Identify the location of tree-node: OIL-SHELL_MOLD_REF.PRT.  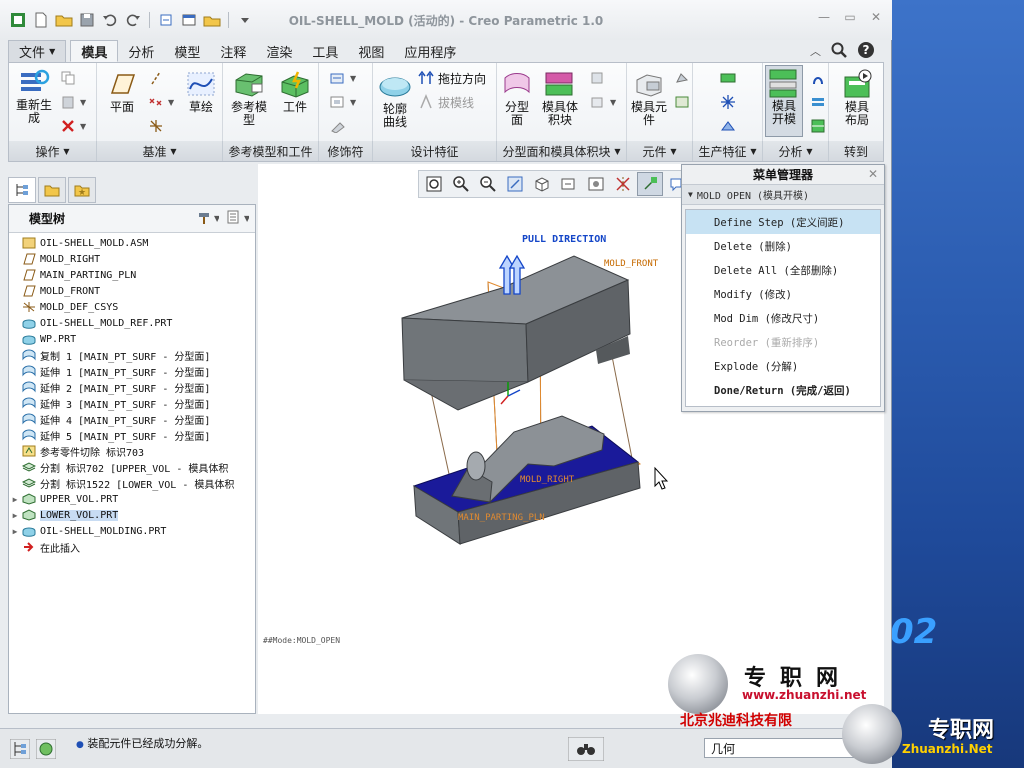
(132, 323).